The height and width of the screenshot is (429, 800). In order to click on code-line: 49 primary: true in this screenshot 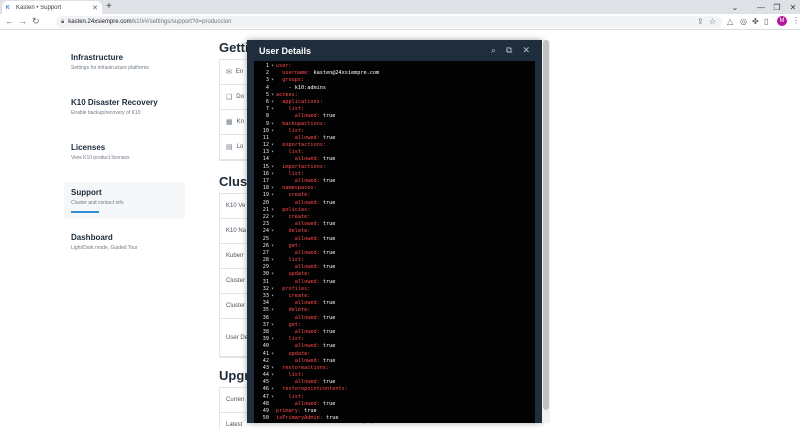, I will do `click(394, 411)`.